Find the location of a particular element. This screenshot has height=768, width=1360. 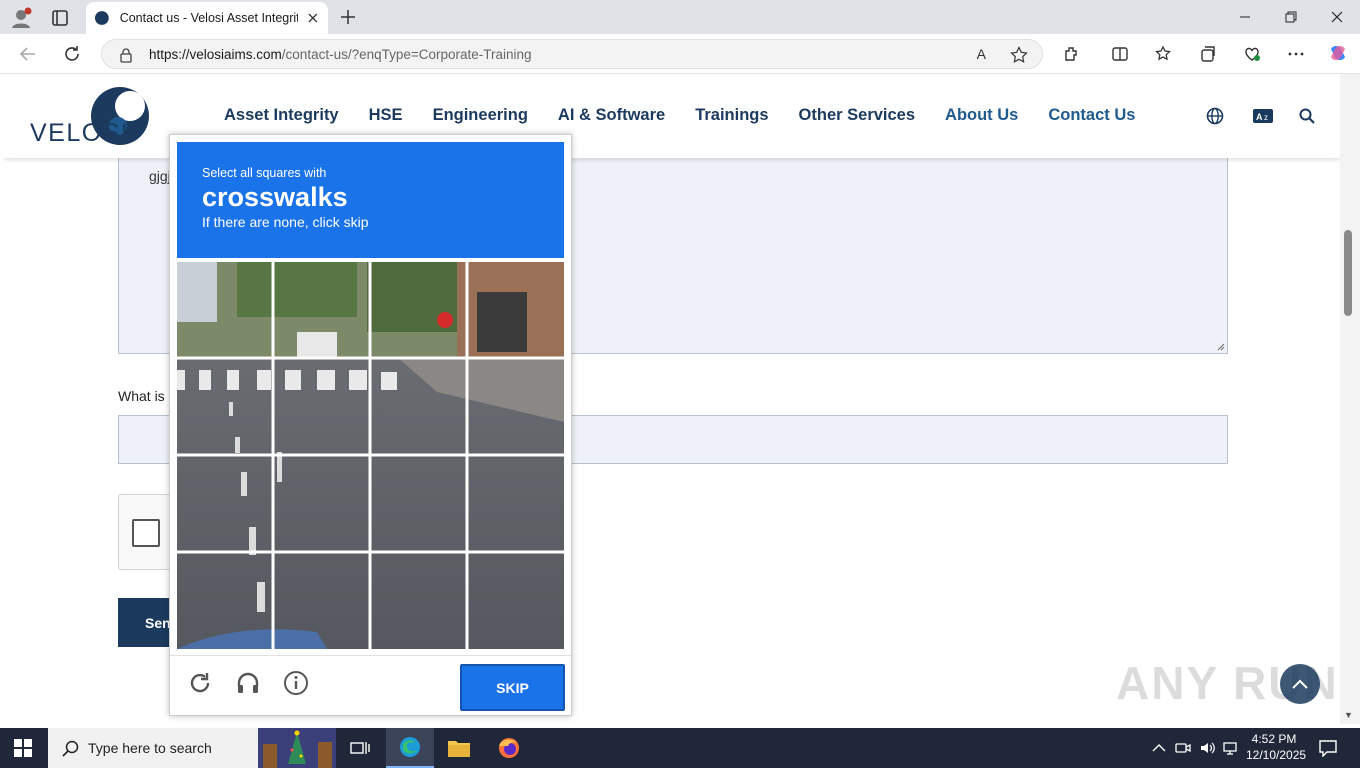

globe-icon is located at coordinates (1215, 116).